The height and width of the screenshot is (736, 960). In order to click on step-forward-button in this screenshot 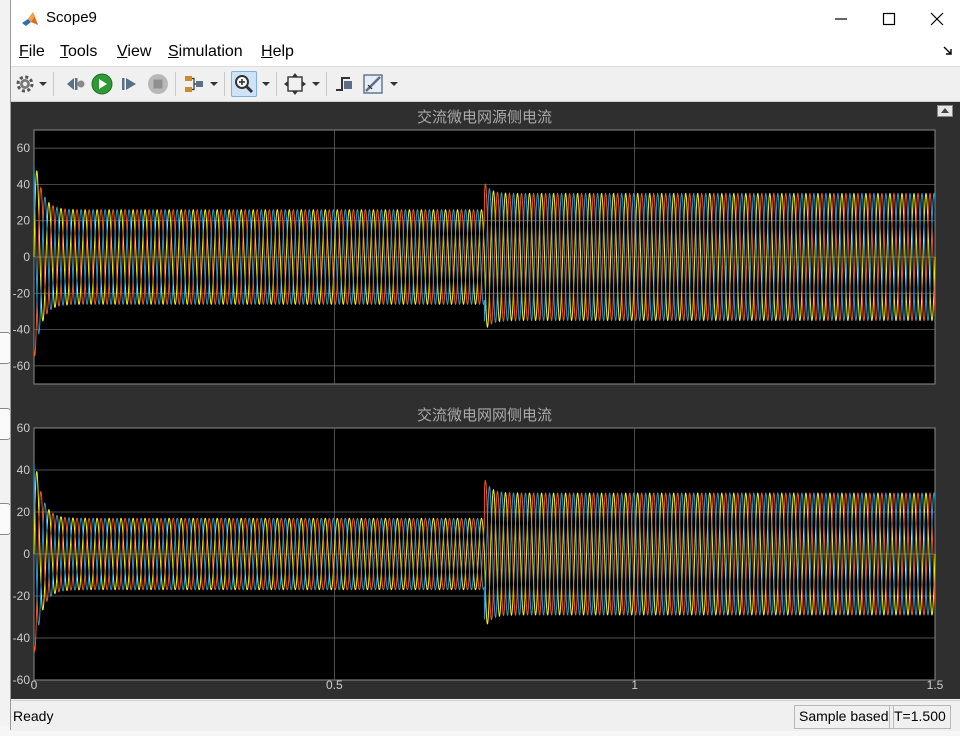, I will do `click(130, 84)`.